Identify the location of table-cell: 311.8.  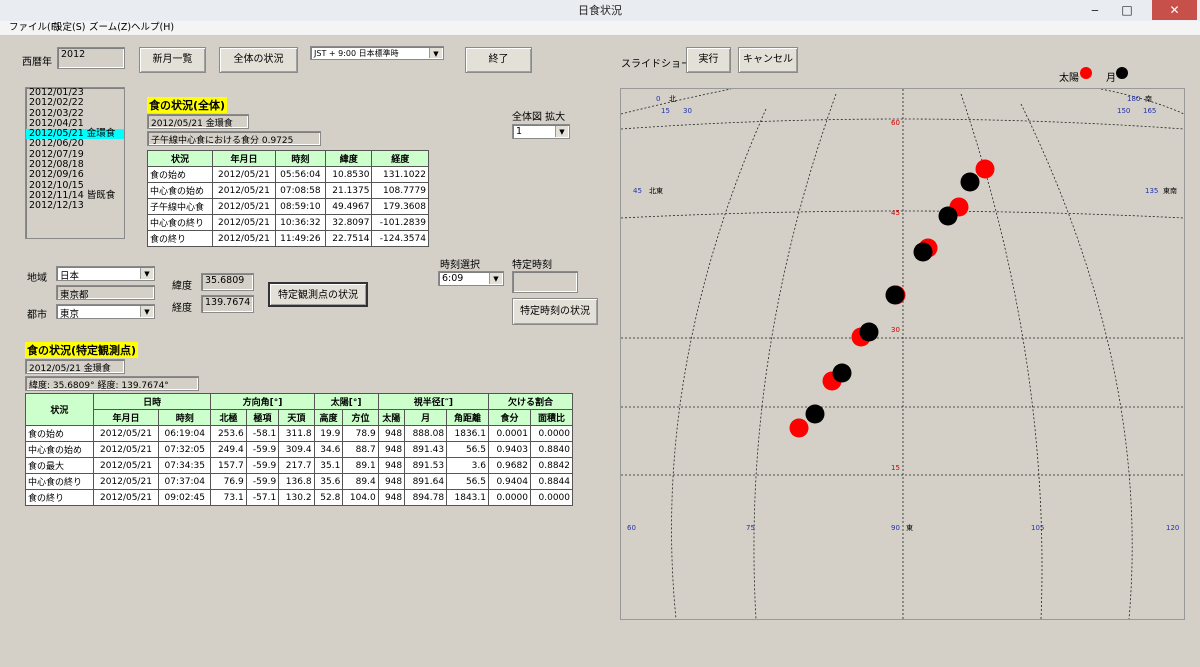
(296, 433).